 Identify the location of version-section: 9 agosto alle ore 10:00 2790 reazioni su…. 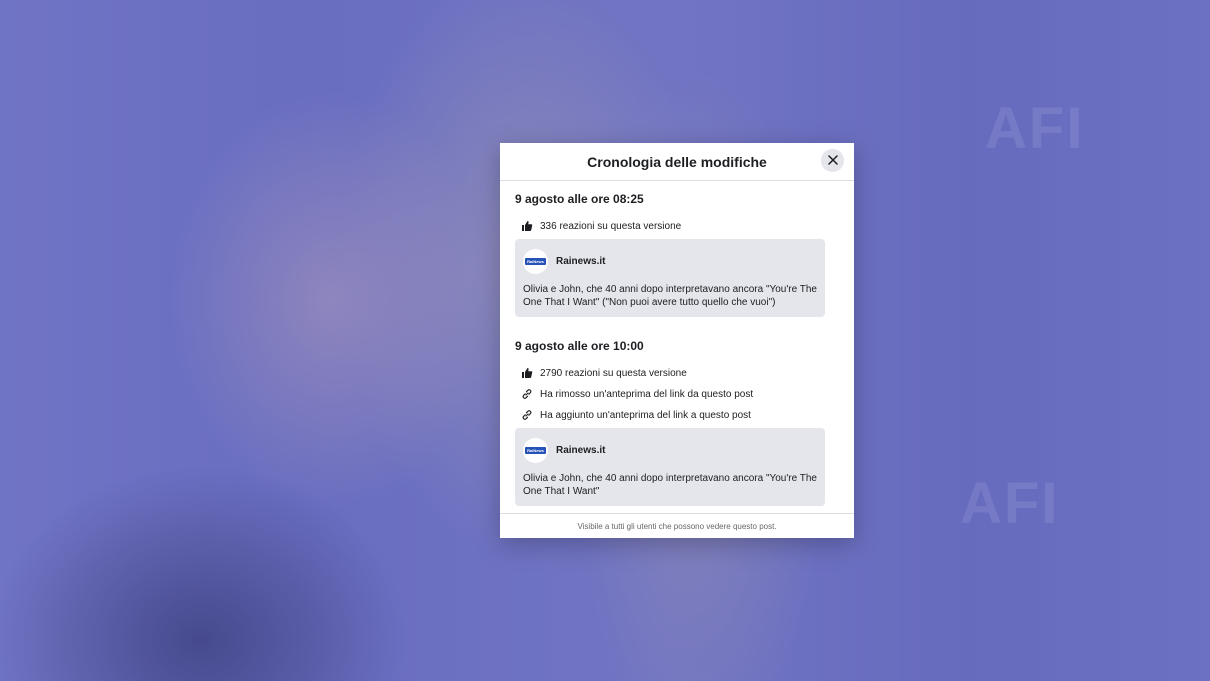
(677, 422).